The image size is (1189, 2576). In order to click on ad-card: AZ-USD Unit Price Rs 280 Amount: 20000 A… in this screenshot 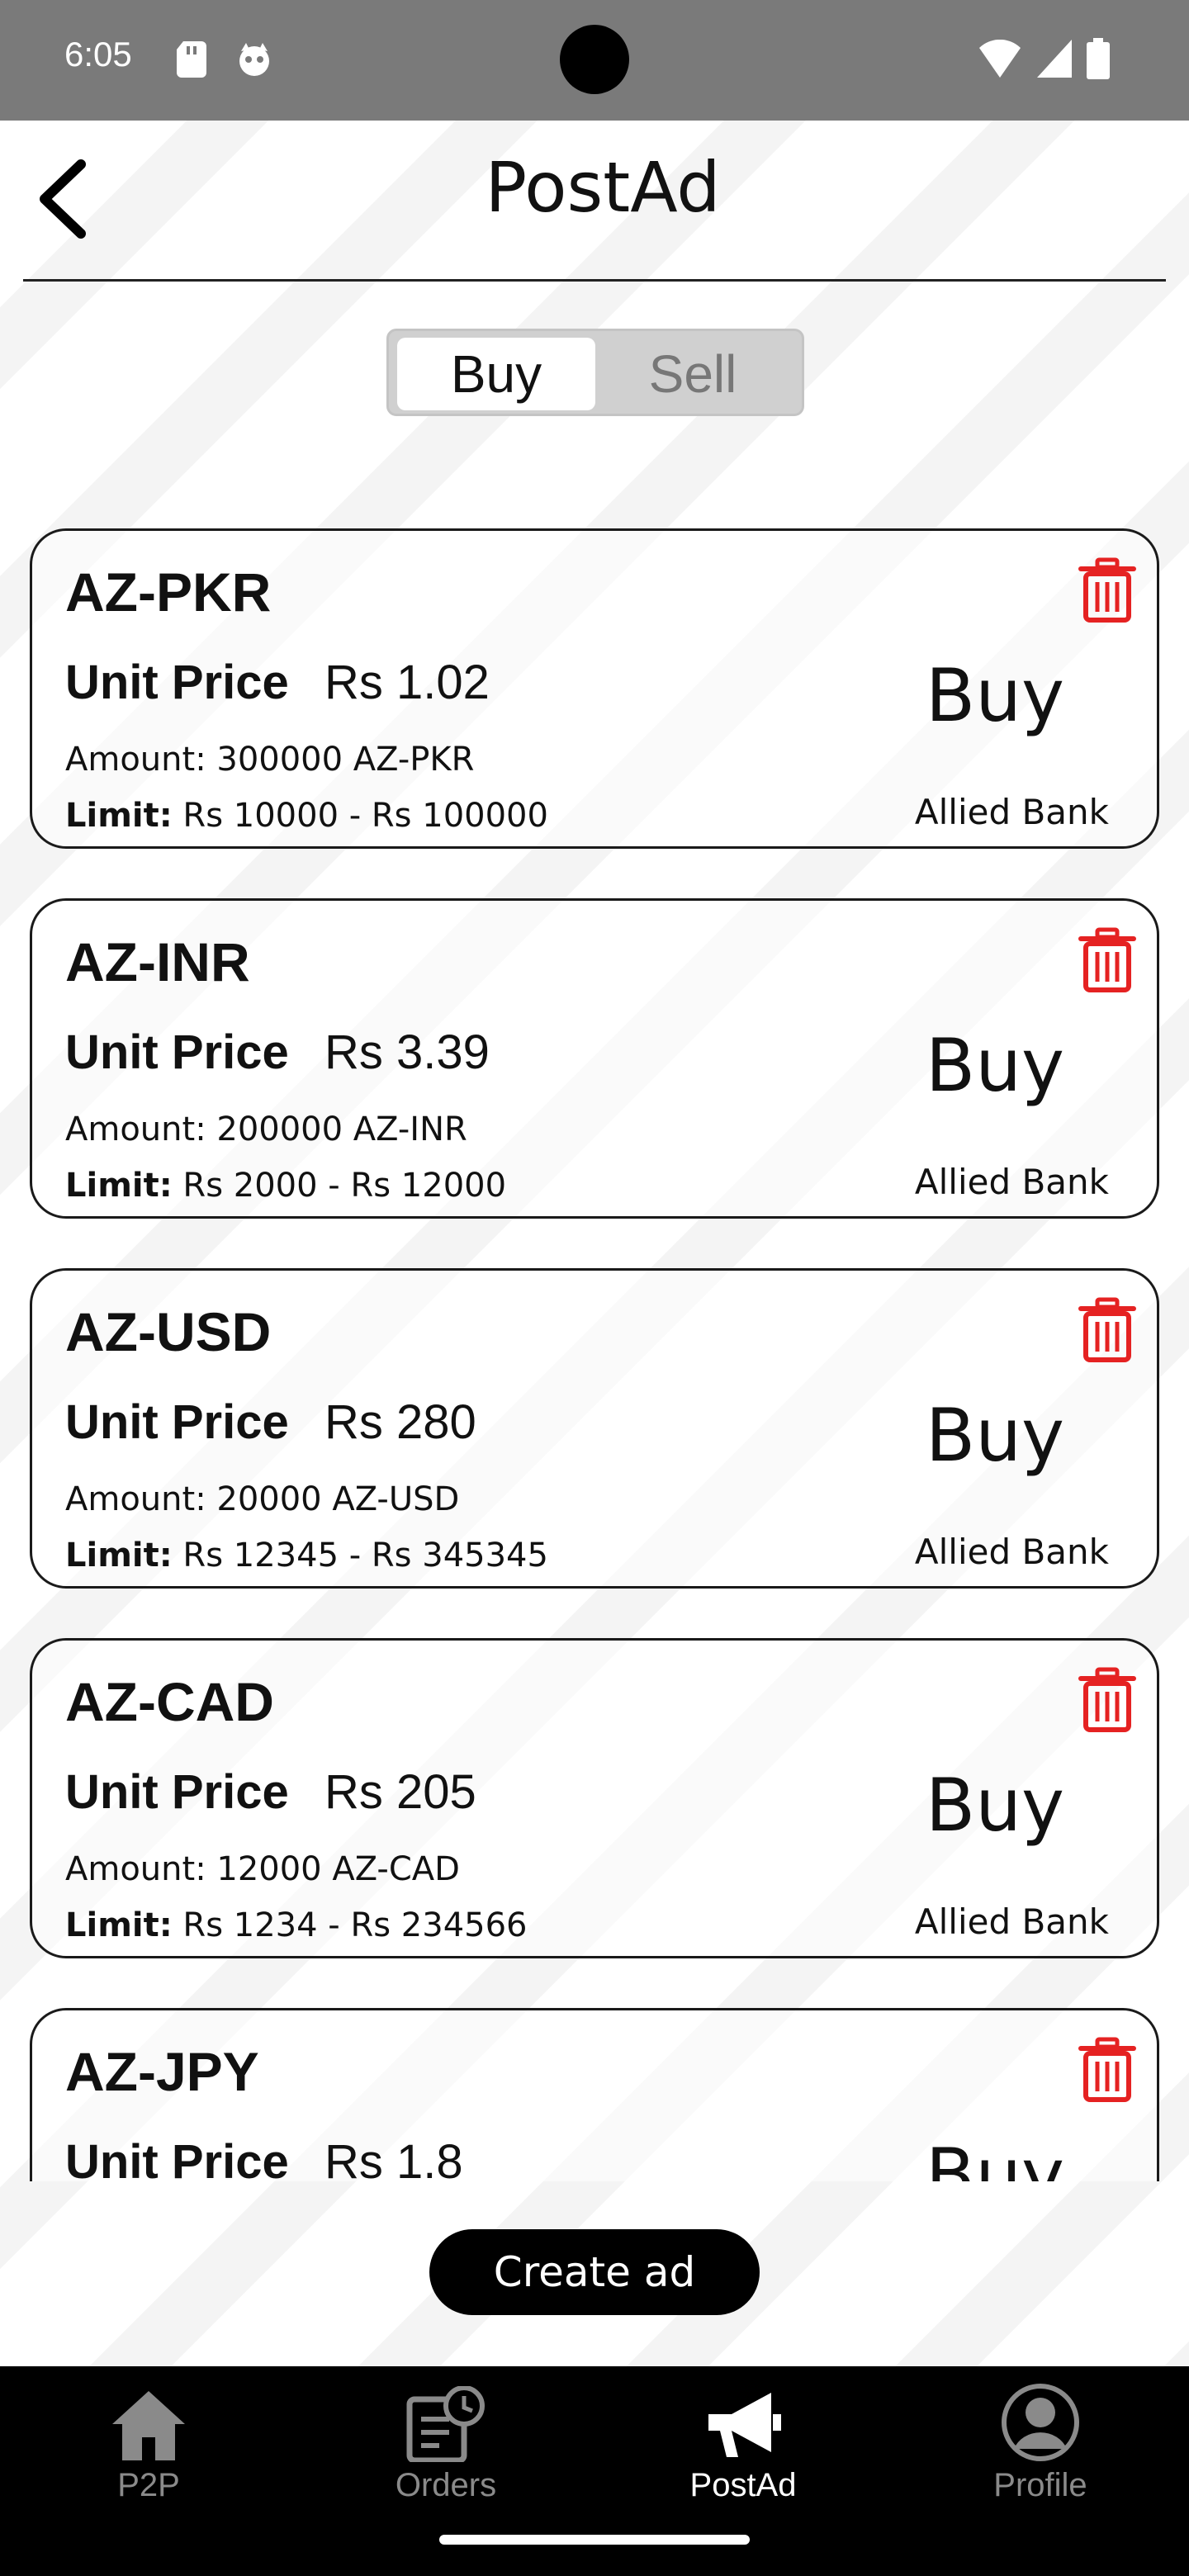, I will do `click(594, 1428)`.